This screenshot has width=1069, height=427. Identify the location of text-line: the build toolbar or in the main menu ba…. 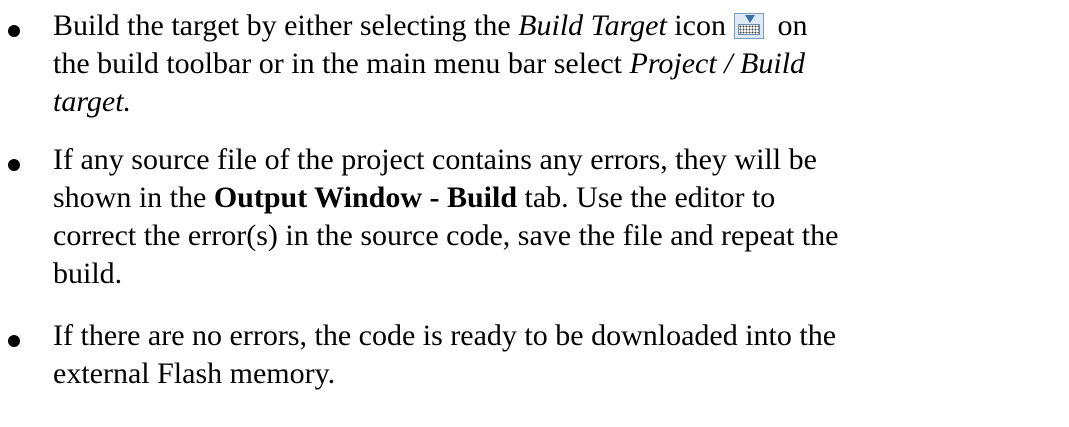
(559, 64).